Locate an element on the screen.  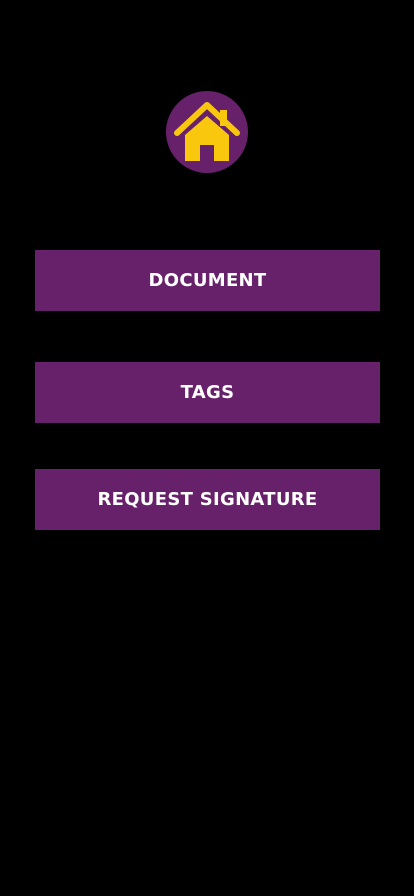
request-signature-button: REQUEST SIGNATURE is located at coordinates (207, 499).